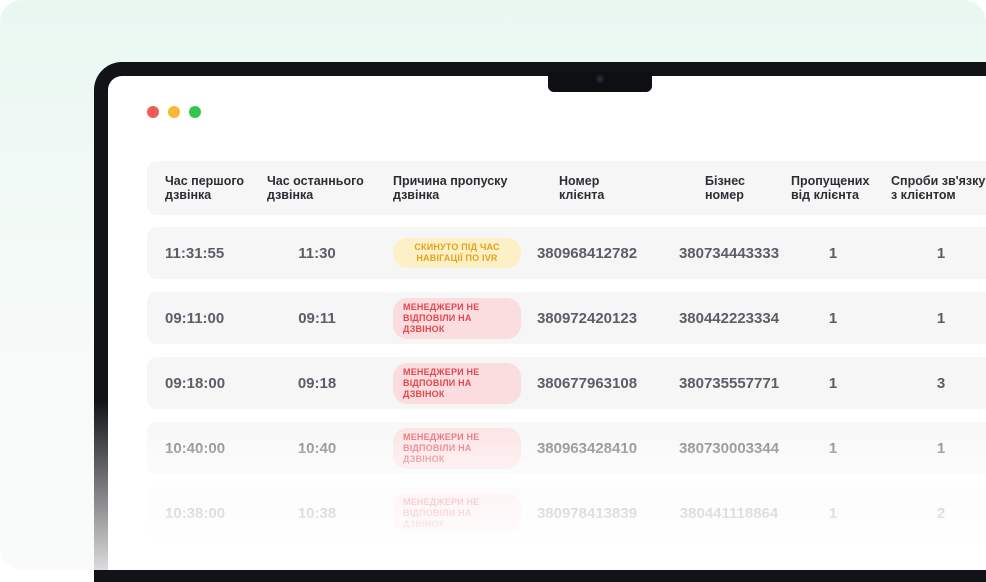  What do you see at coordinates (317, 383) in the screenshot?
I see `last-call-time: 09:18` at bounding box center [317, 383].